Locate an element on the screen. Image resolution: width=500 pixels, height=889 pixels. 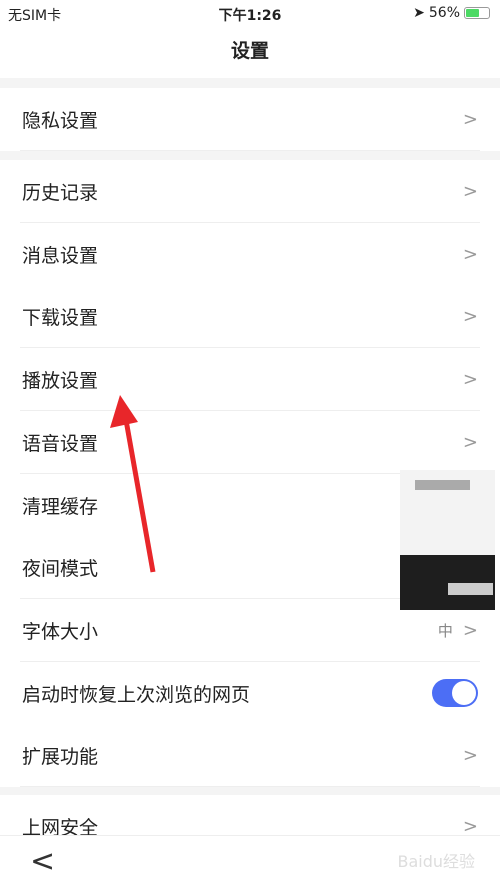
blurred-popup is located at coordinates (447, 540).